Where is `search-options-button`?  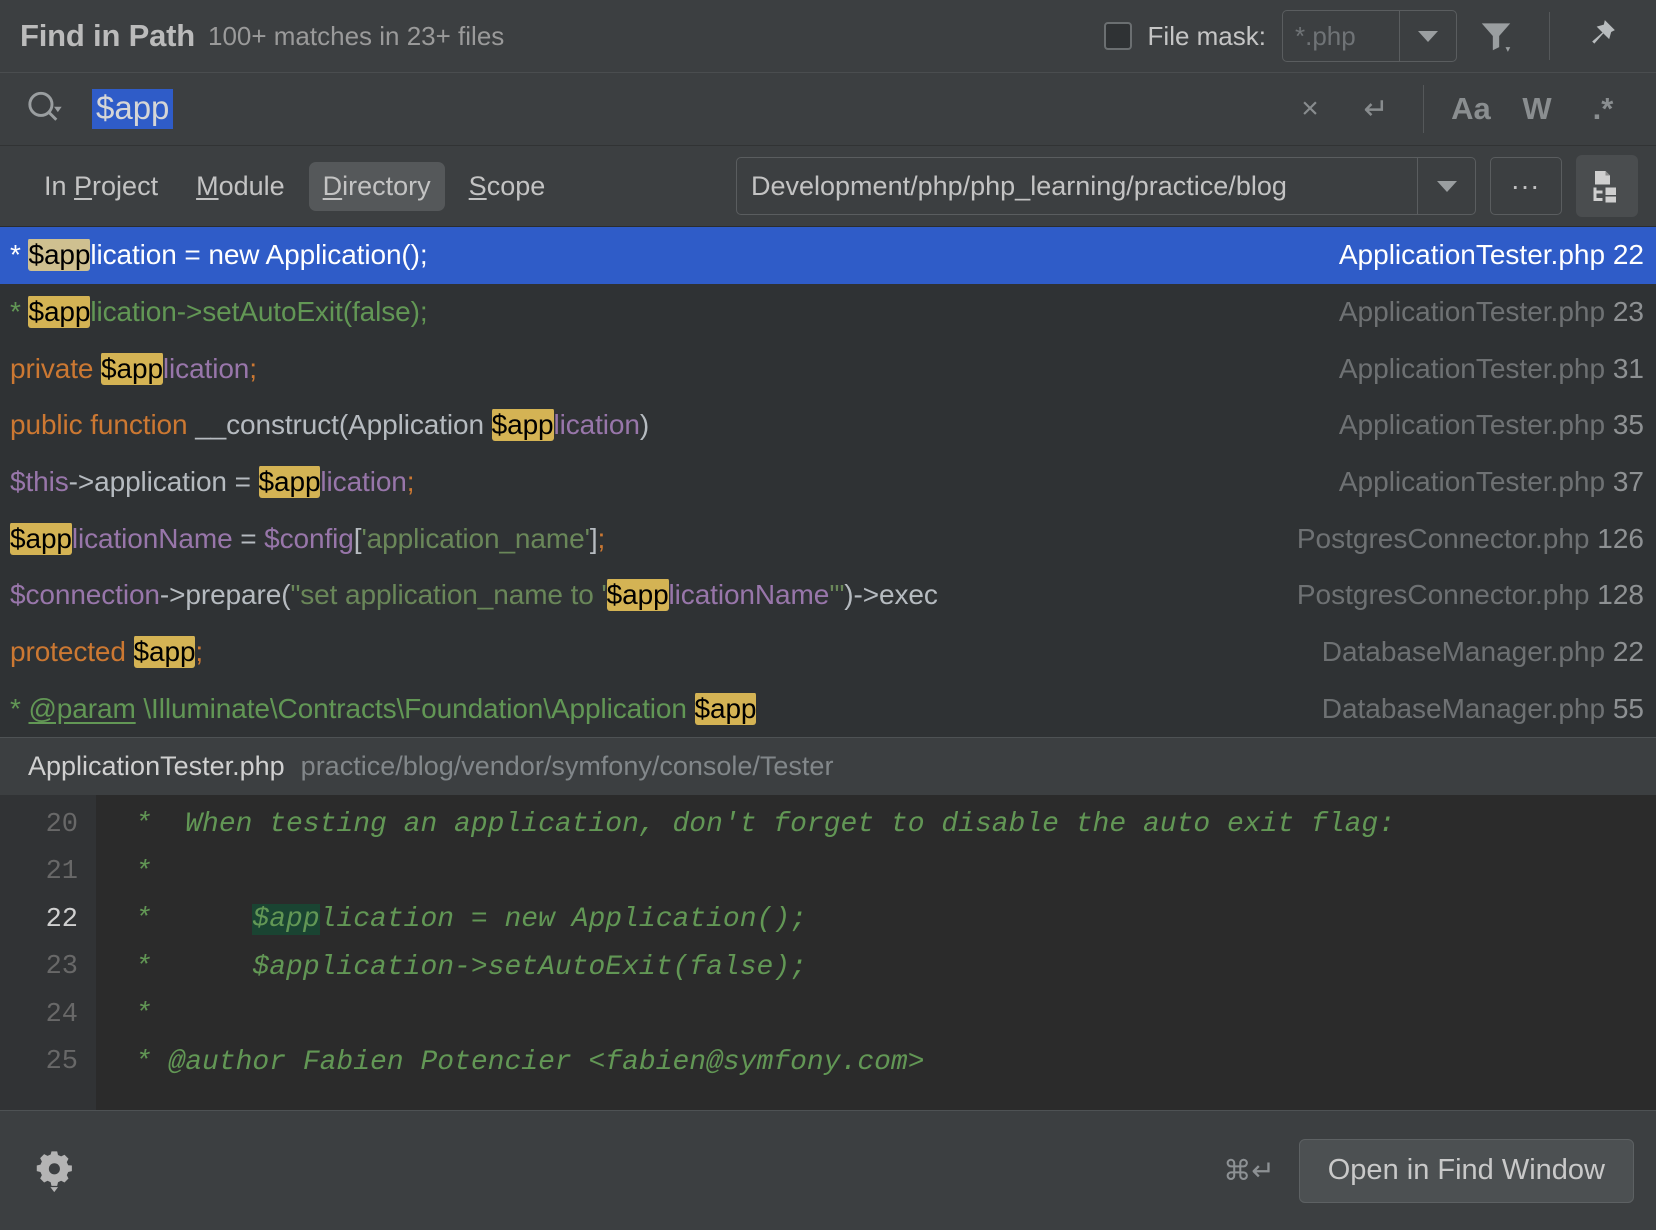 search-options-button is located at coordinates (44, 109).